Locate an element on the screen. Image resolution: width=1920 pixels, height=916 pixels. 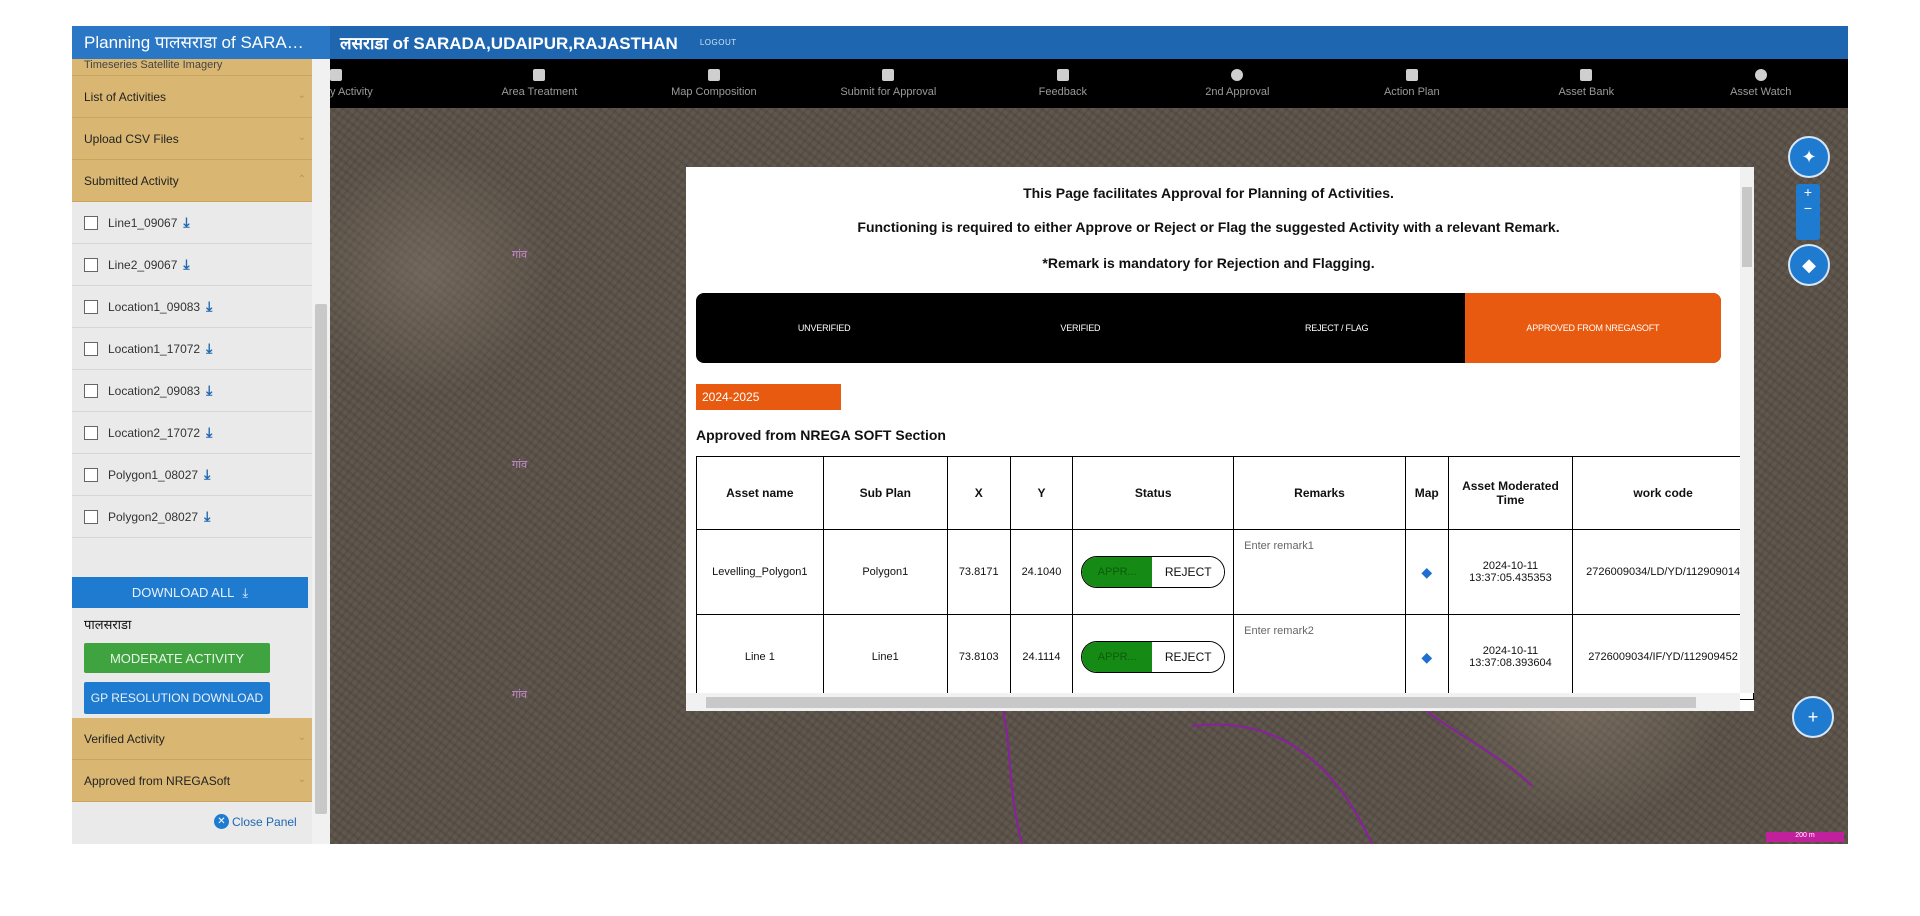
download-all-button: DOWNLOAD ALL ⤓ is located at coordinates (190, 592).